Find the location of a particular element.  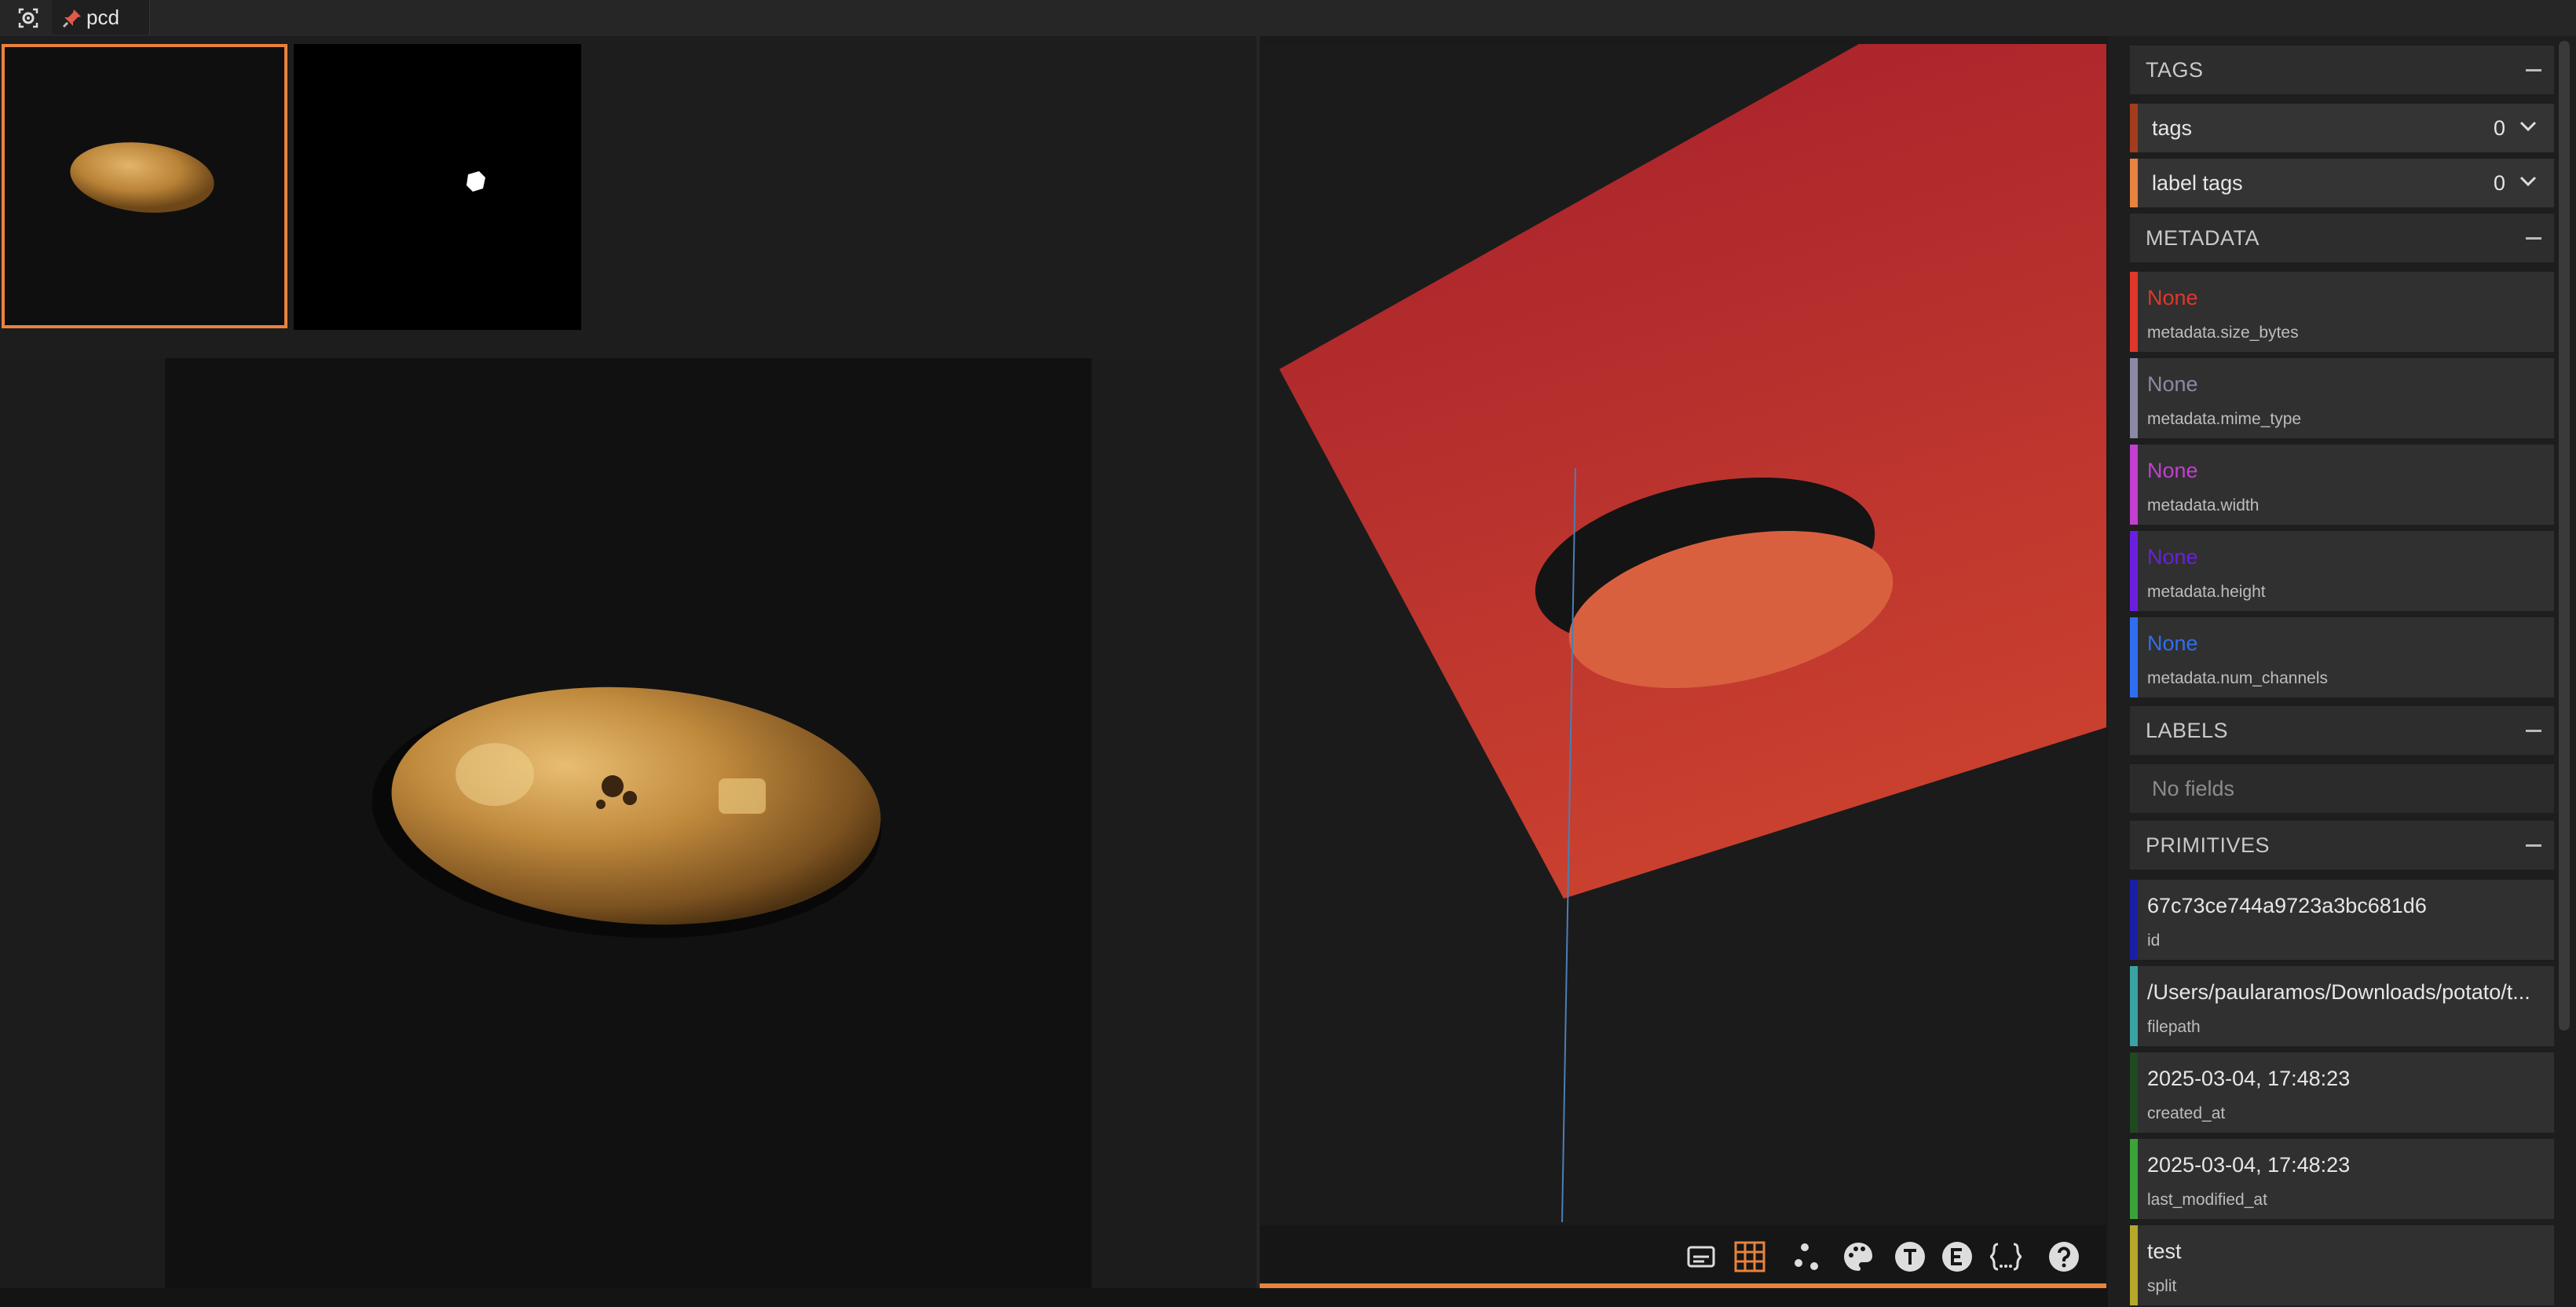

field-last-modified-at: 2025-03-04, 17:48:23 last_modified_at is located at coordinates (2342, 1179).